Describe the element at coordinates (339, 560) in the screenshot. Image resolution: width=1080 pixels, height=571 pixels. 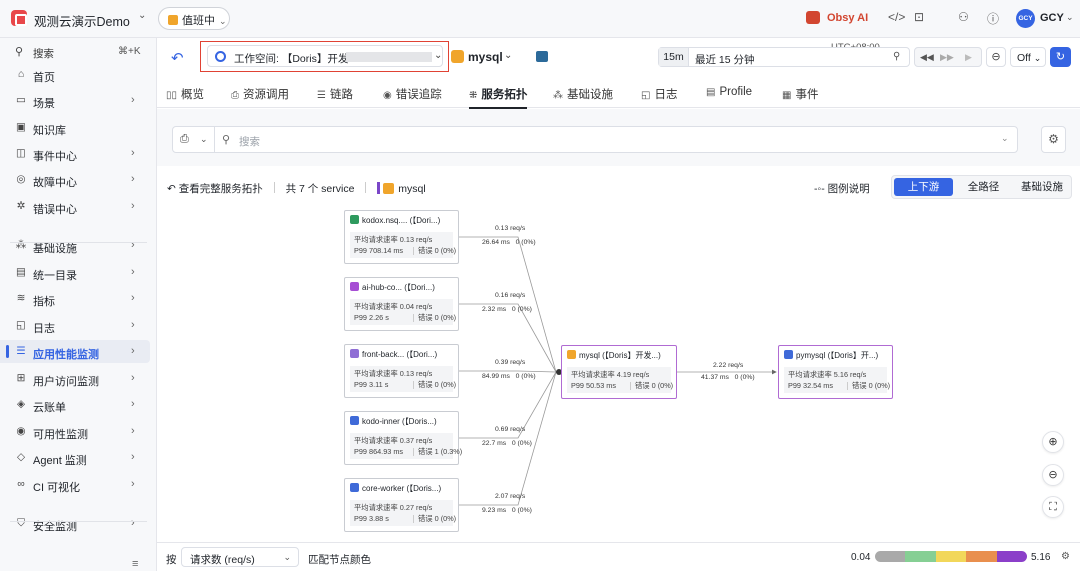
I see `match-node-color-label: 匹配节点颜色` at that location.